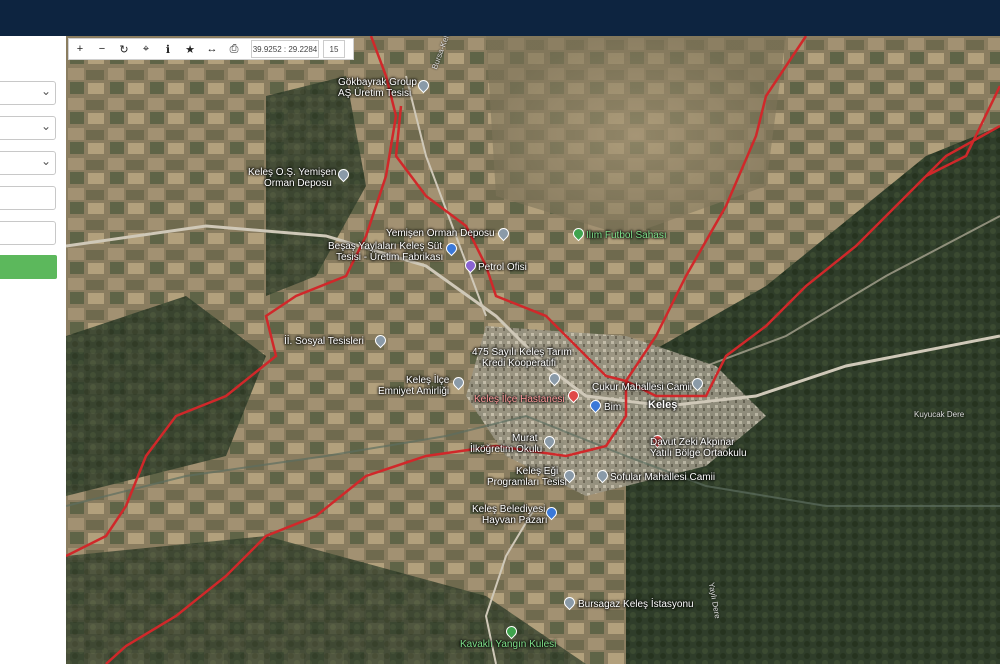 The width and height of the screenshot is (1000, 664). I want to click on map-toolbar: + − ↻ ⌖ ℹ ★ ↔ ⎙ 39.9252 : 29.2284 15, so click(211, 49).